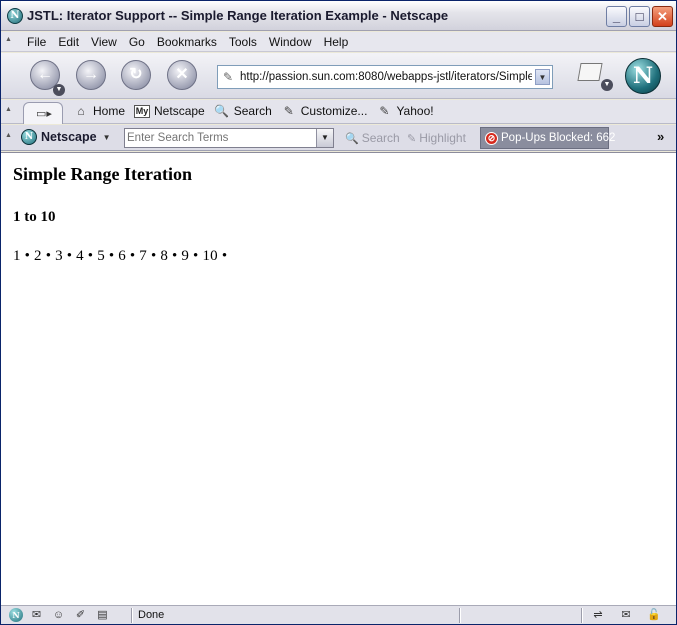 The image size is (677, 625). Describe the element at coordinates (179, 111) in the screenshot. I see `my-netscape-label: Netscape` at that location.